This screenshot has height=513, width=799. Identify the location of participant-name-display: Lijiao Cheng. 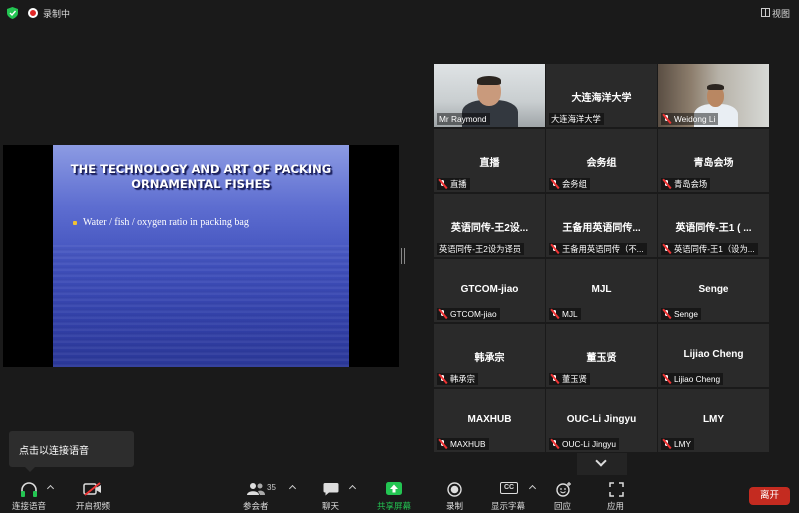
(713, 354).